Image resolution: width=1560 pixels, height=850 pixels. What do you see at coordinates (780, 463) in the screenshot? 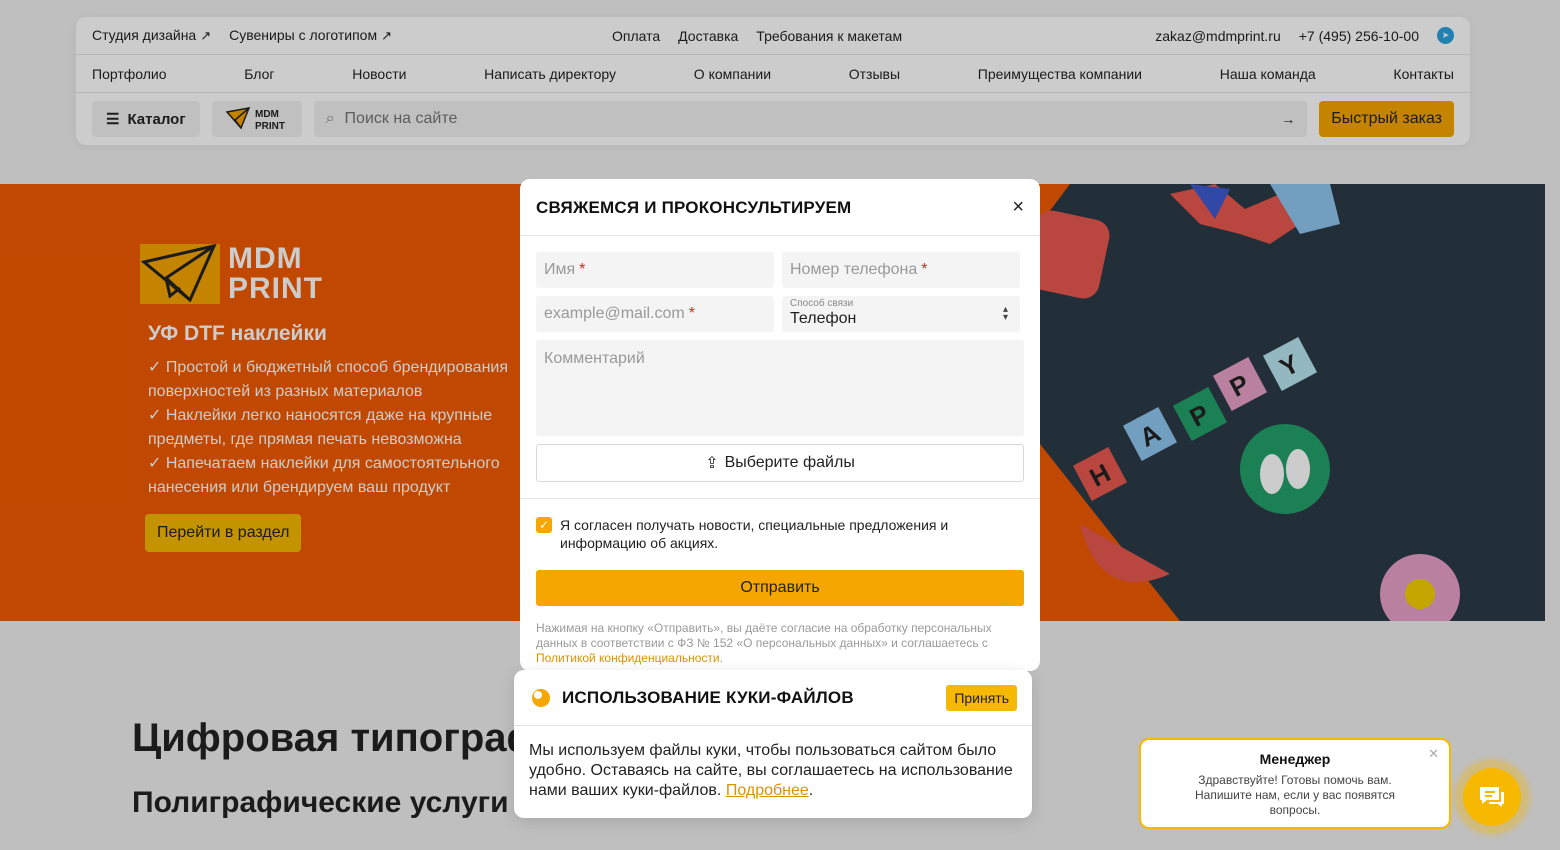
I see `choose-files-button: ⇪ Выберите файлы` at bounding box center [780, 463].